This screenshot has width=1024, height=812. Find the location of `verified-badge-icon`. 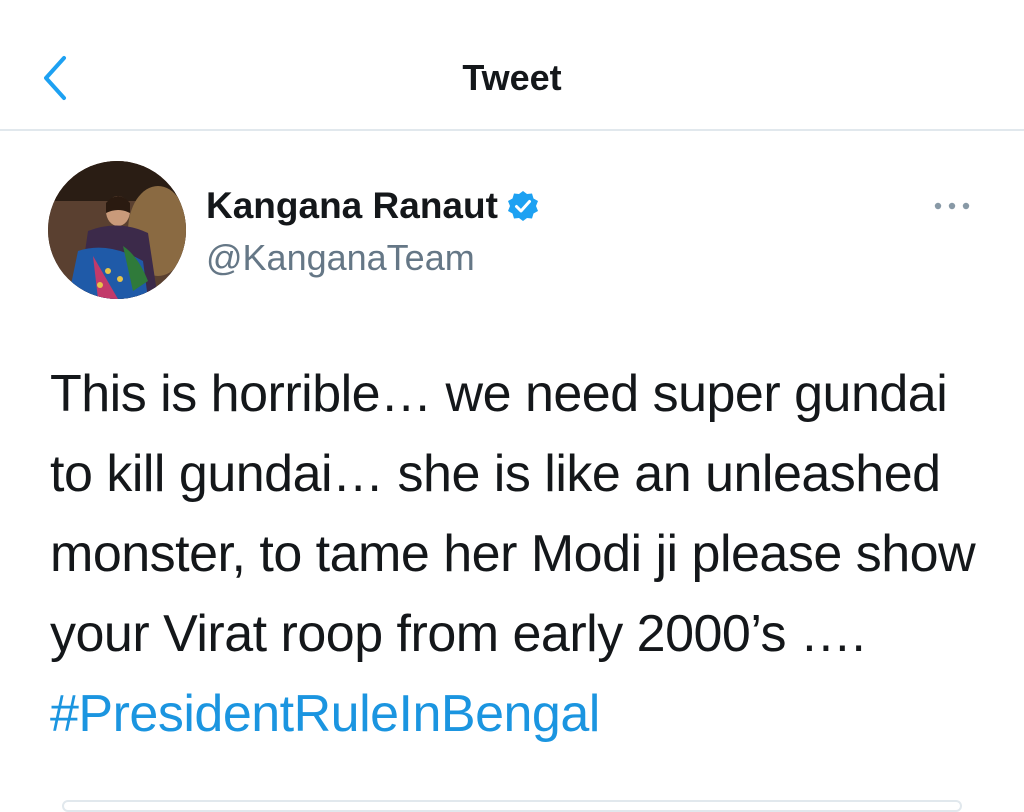

verified-badge-icon is located at coordinates (522, 206).